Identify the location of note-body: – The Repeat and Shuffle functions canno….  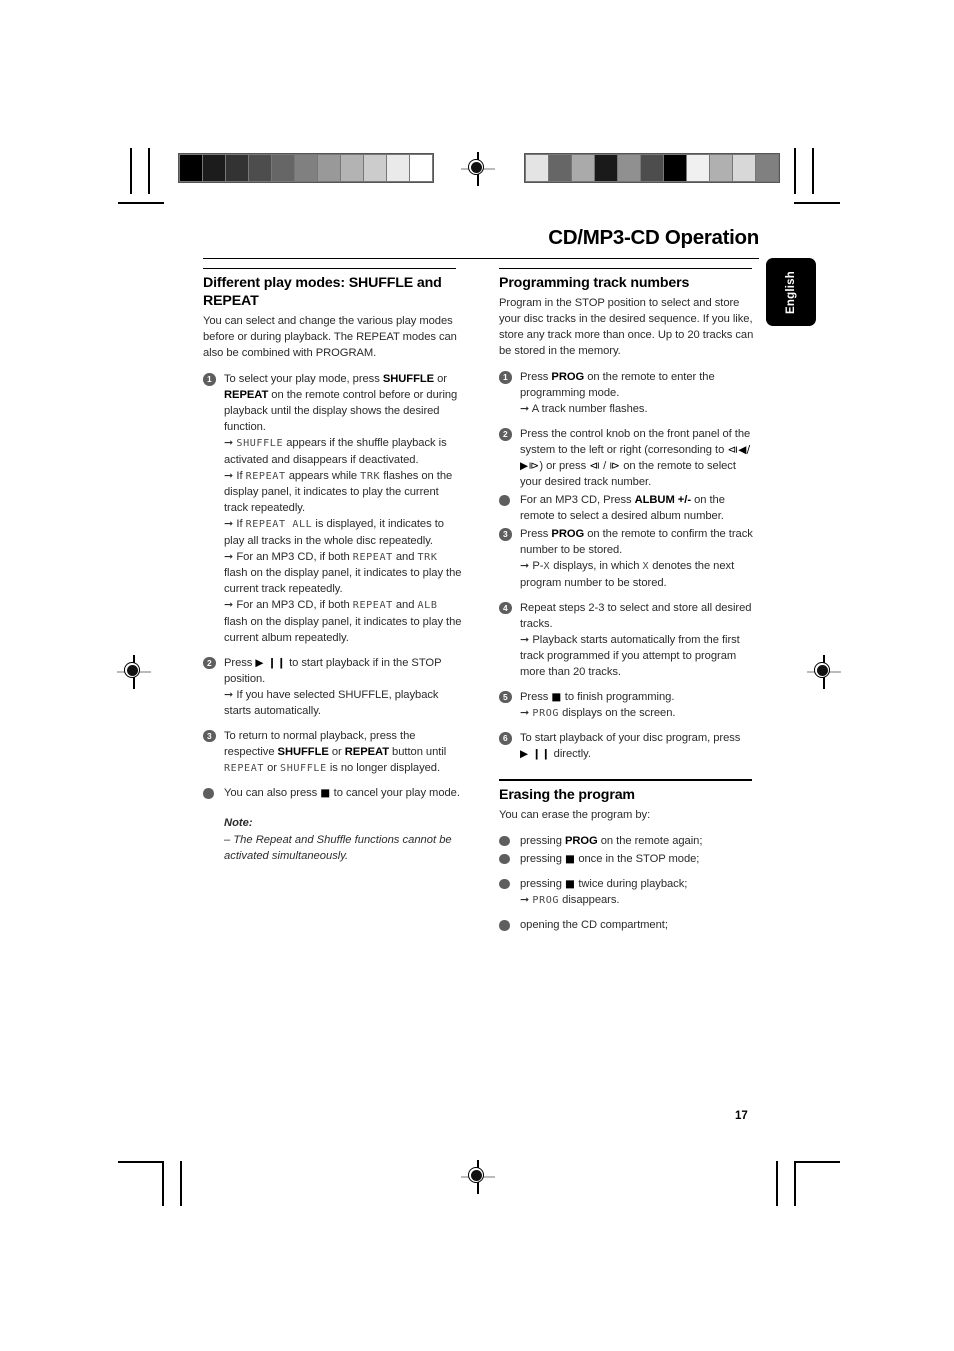
(338, 848).